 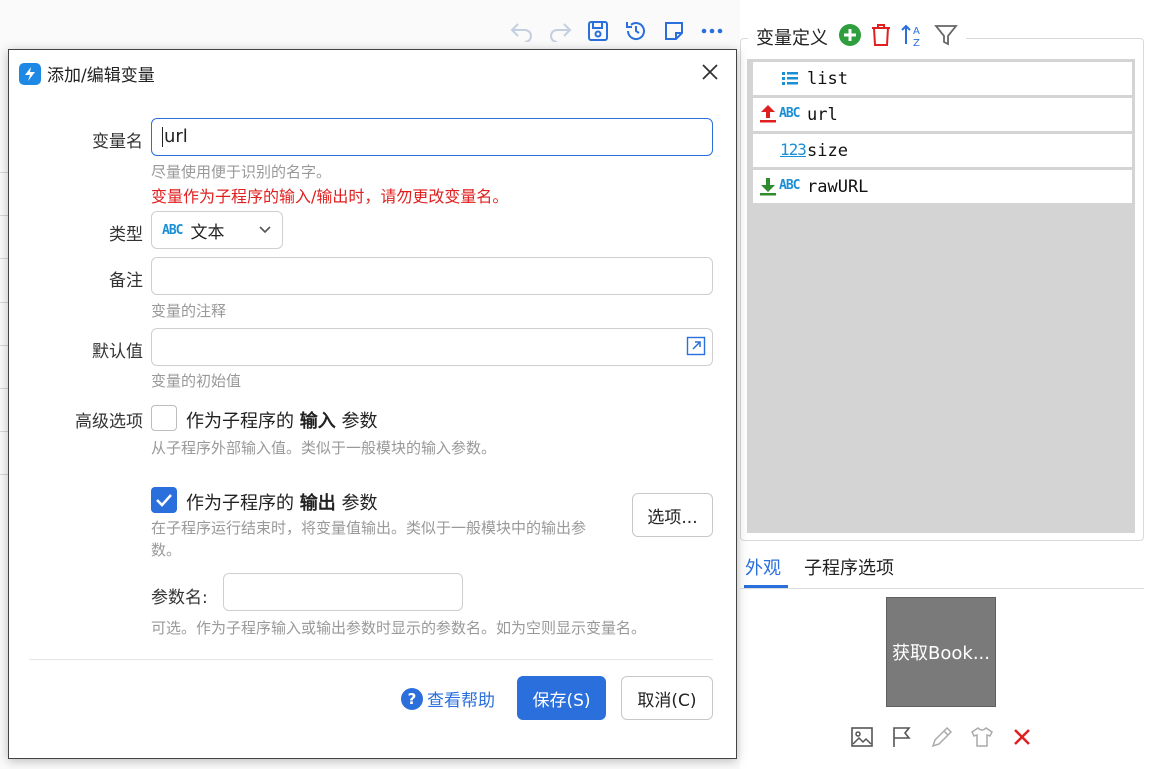 What do you see at coordinates (674, 31) in the screenshot?
I see `note-icon` at bounding box center [674, 31].